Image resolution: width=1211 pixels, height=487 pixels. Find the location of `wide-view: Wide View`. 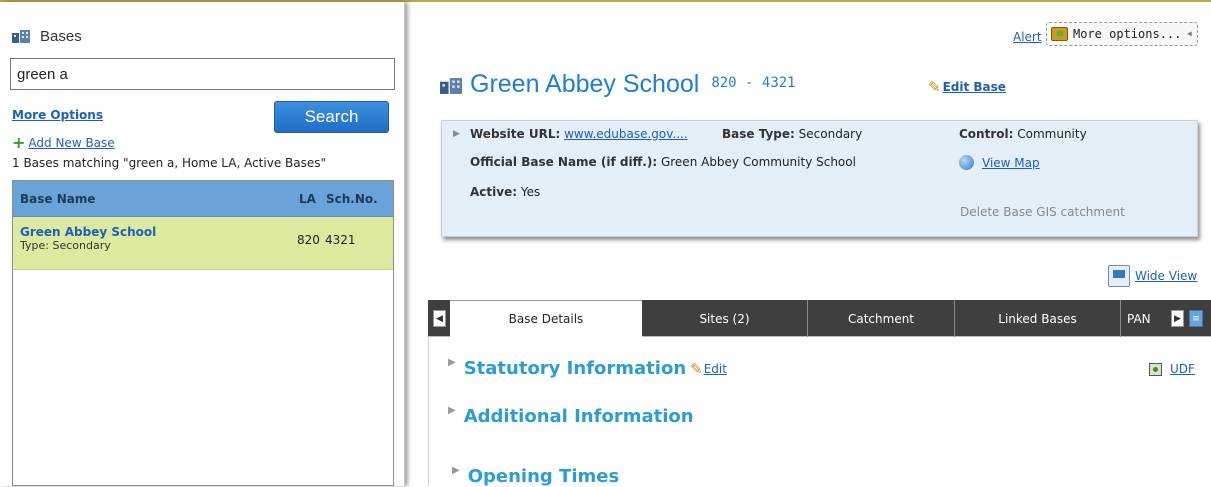

wide-view: Wide View is located at coordinates (1152, 276).